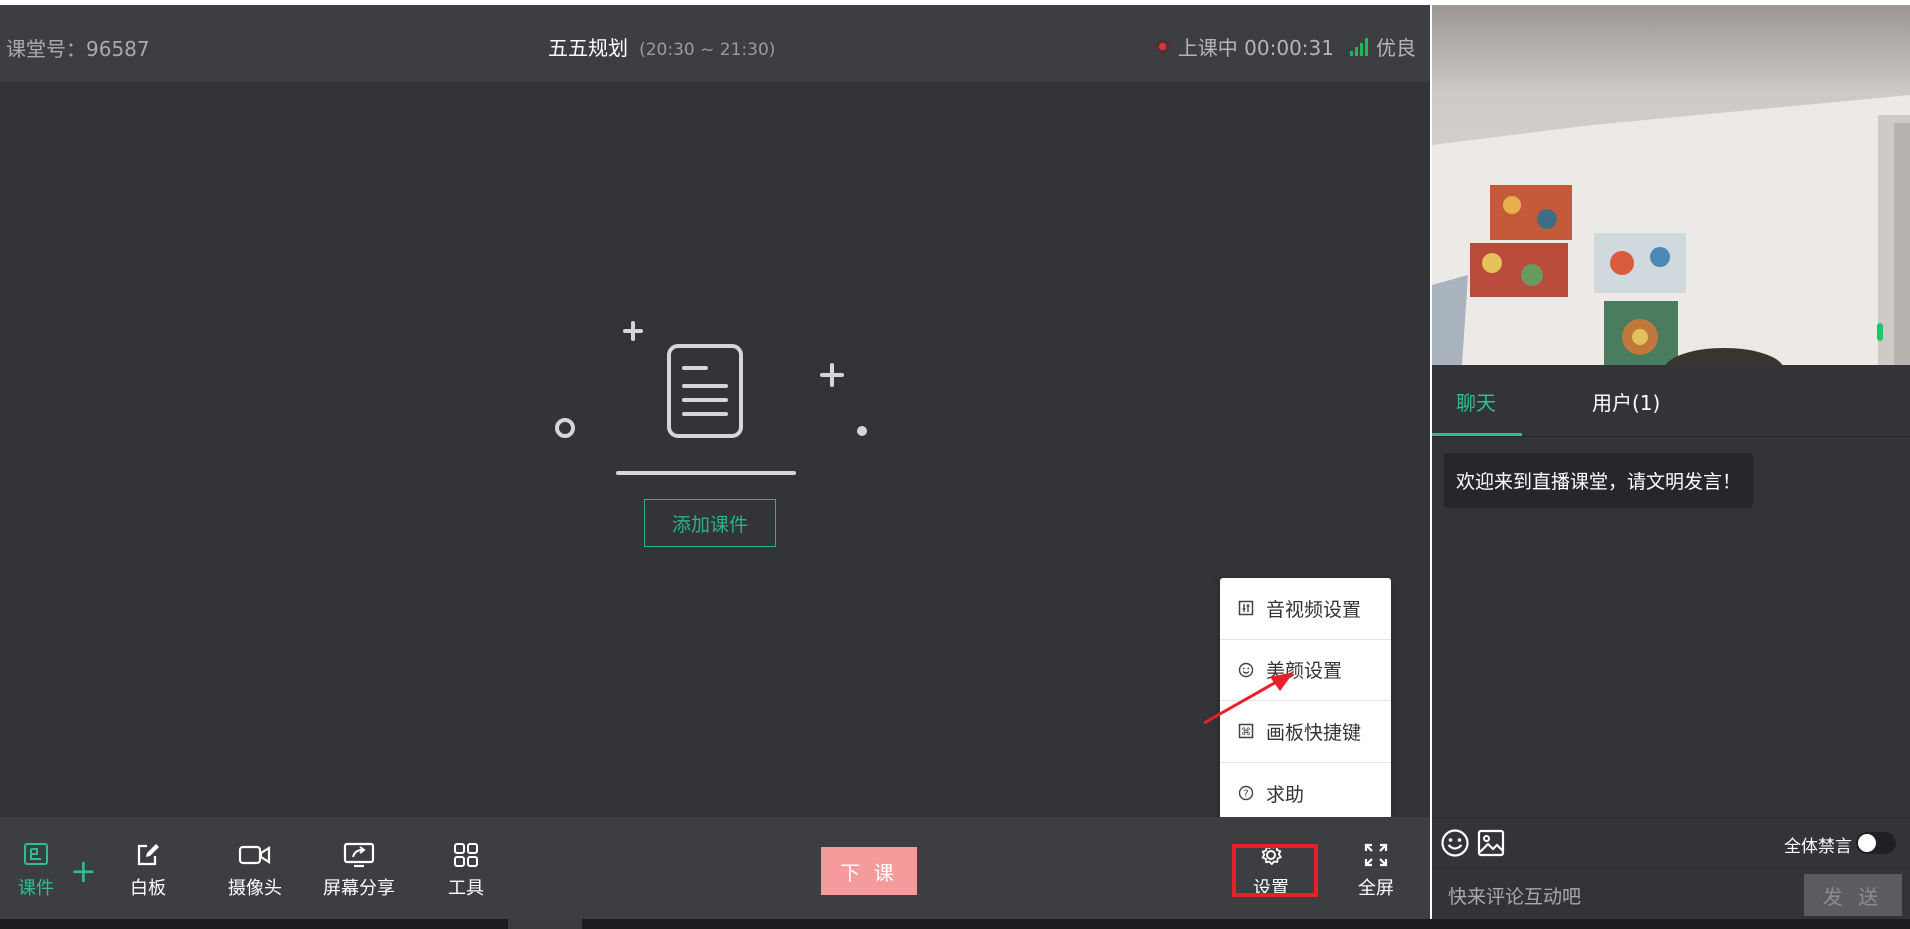 The width and height of the screenshot is (1910, 929). I want to click on camera-button: 摄像头, so click(255, 870).